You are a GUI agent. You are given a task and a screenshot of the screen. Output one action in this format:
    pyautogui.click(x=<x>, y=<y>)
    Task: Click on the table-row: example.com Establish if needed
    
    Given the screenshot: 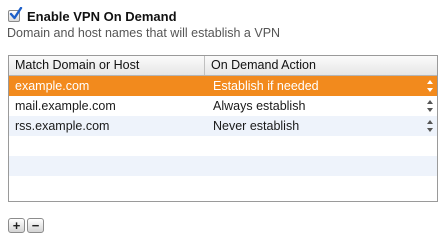 What is the action you would take?
    pyautogui.click(x=223, y=86)
    